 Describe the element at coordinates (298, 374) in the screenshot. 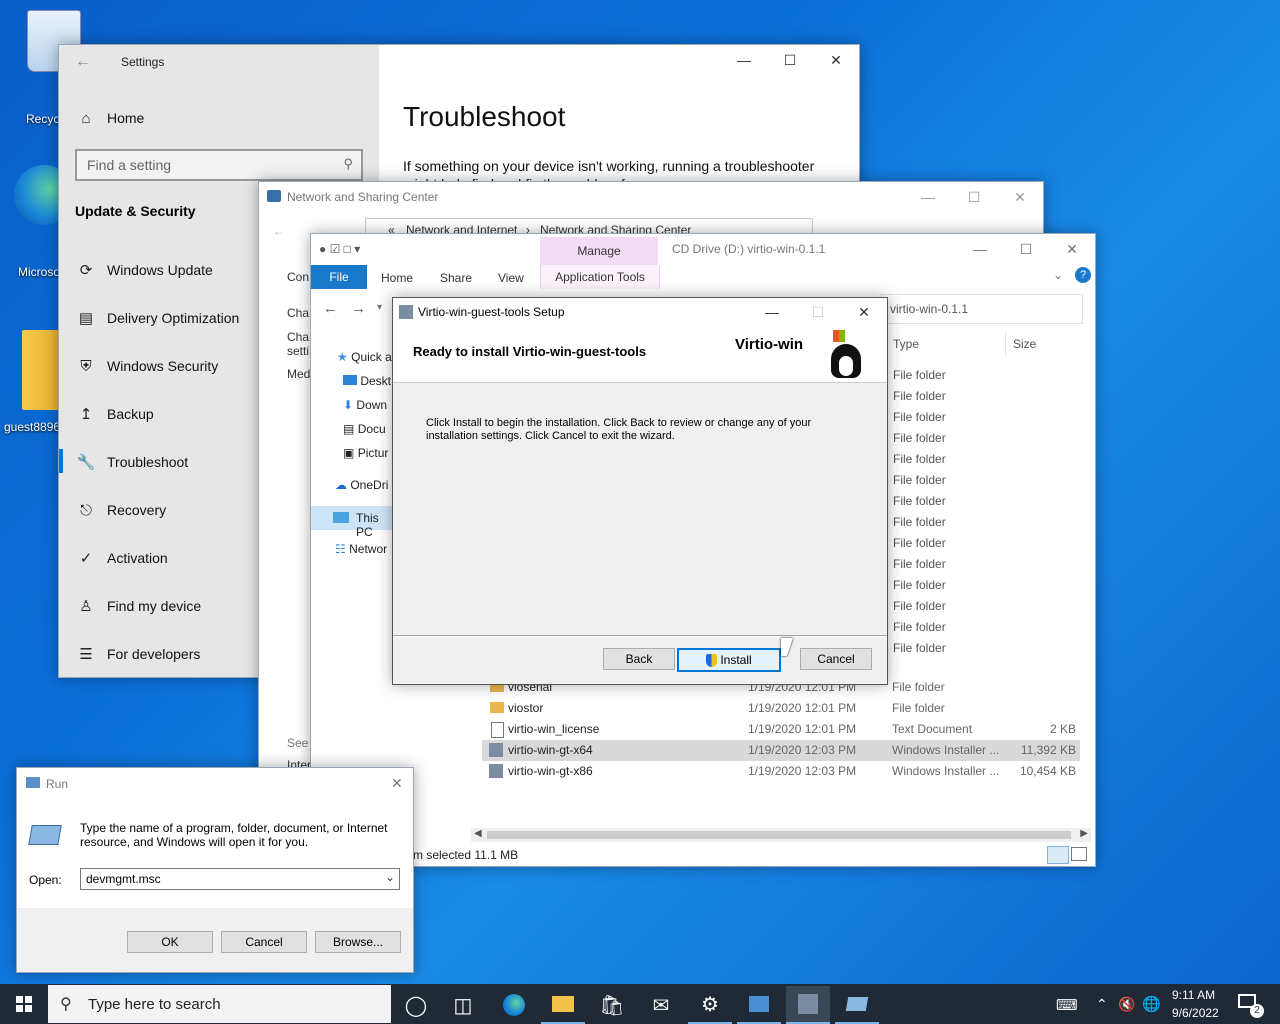

I see `network-side-5: Med` at that location.